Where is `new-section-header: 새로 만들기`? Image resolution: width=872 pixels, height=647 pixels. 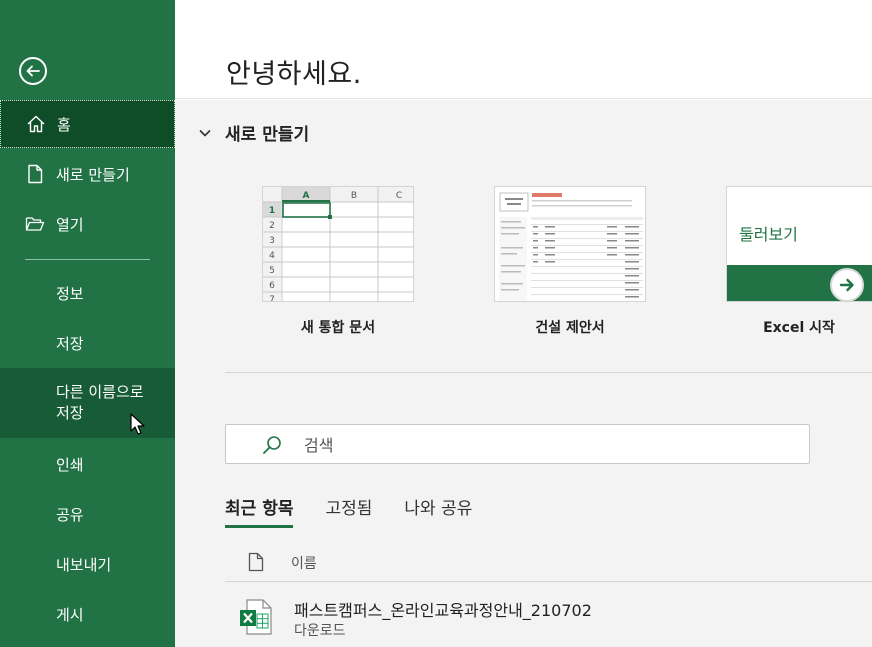
new-section-header: 새로 만들기 is located at coordinates (253, 132).